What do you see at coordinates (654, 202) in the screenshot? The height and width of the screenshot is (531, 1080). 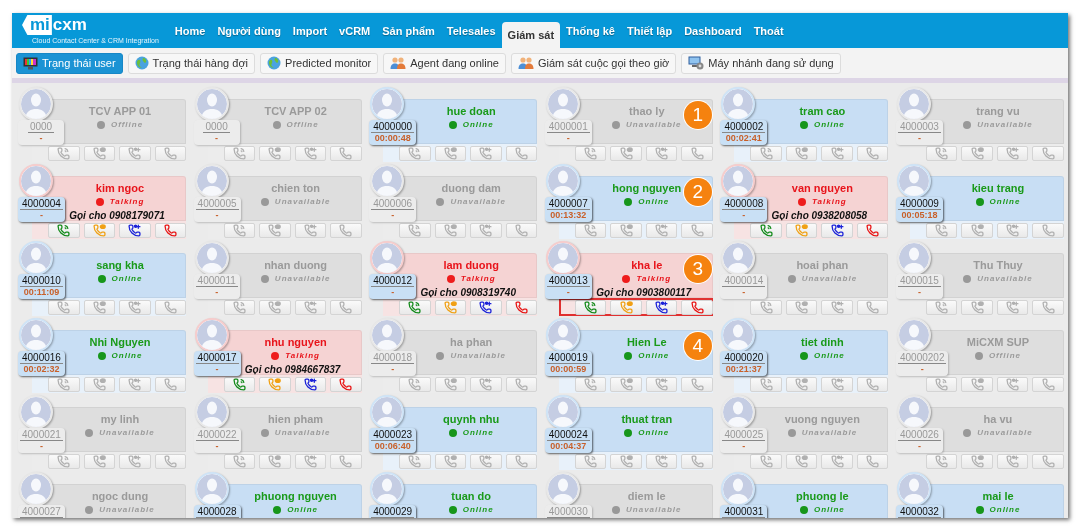 I see `status-label: Online` at bounding box center [654, 202].